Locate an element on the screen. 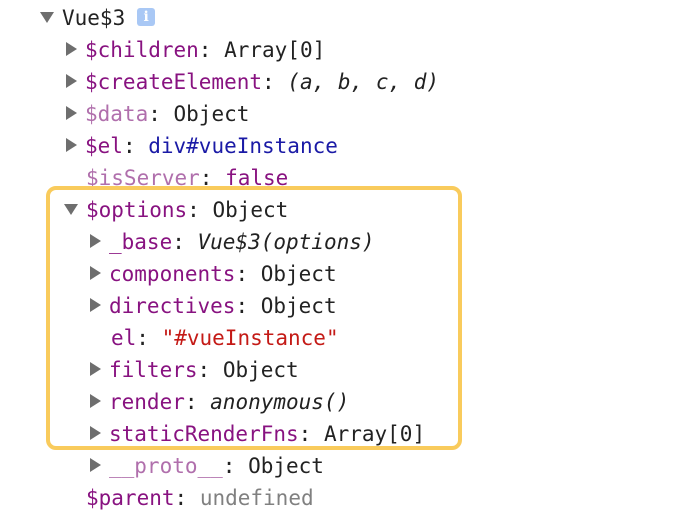  tree-item-options-base: _base: Vue$3(options) is located at coordinates (232, 242).